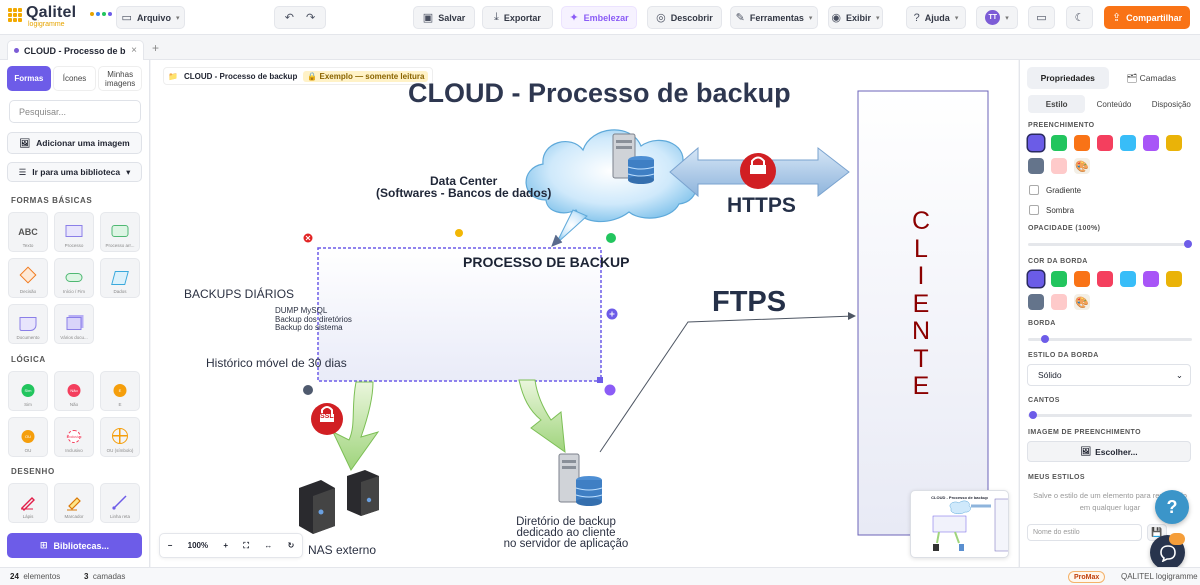 This screenshot has width=1200, height=585. What do you see at coordinates (610, 390) in the screenshot?
I see `style-handle-icon` at bounding box center [610, 390].